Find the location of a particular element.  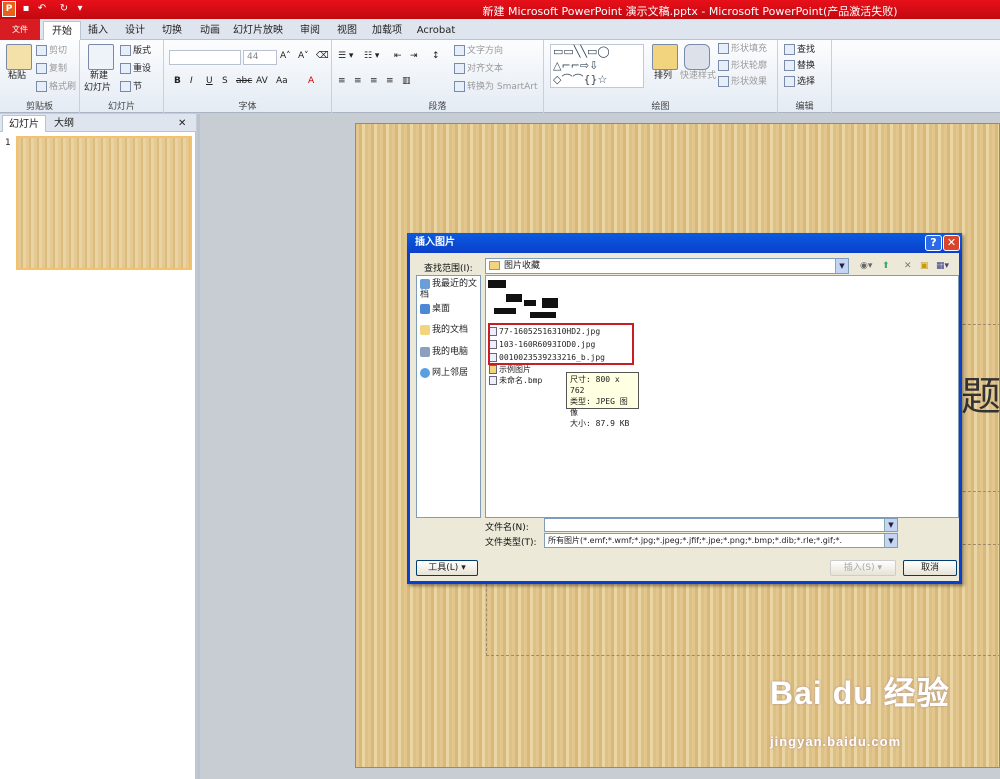

reset-button: 重设 is located at coordinates (135, 69).